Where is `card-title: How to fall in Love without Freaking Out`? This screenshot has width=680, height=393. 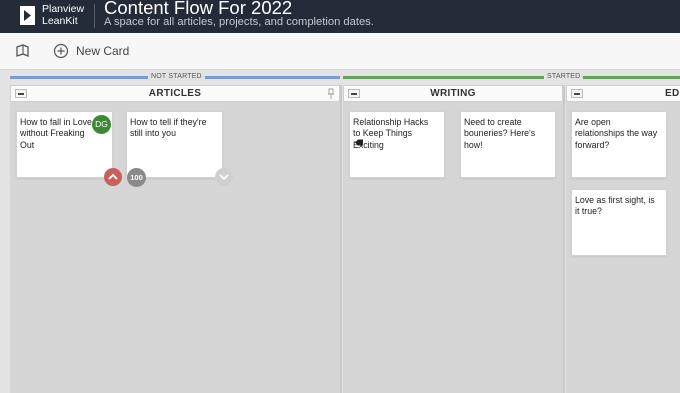 card-title: How to fall in Love without Freaking Out is located at coordinates (56, 133).